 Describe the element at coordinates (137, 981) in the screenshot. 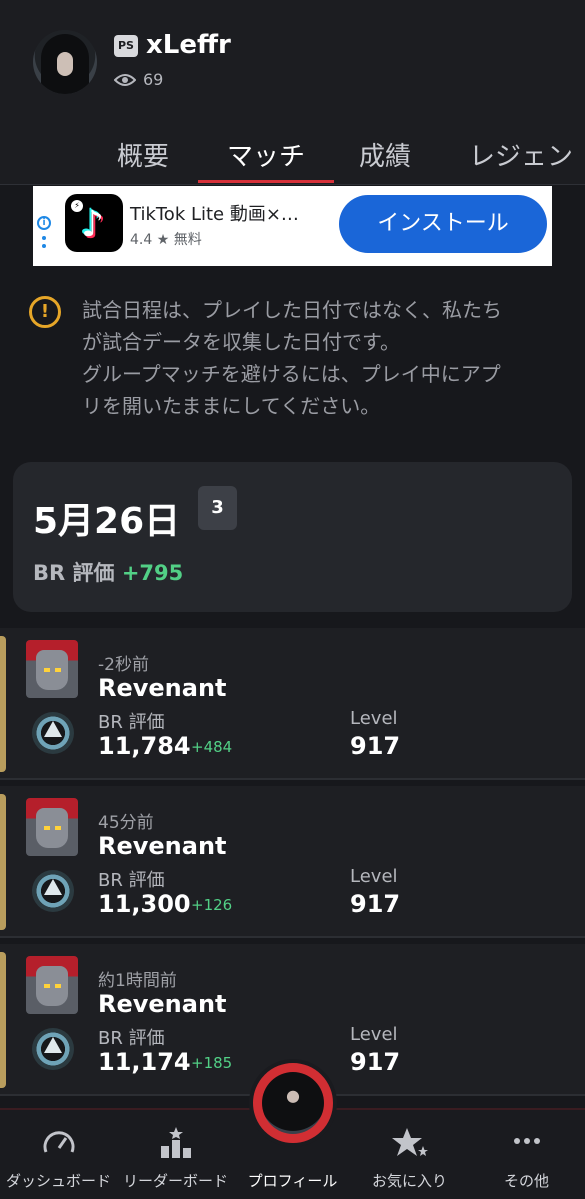

I see `match-time: 約1時間前` at that location.